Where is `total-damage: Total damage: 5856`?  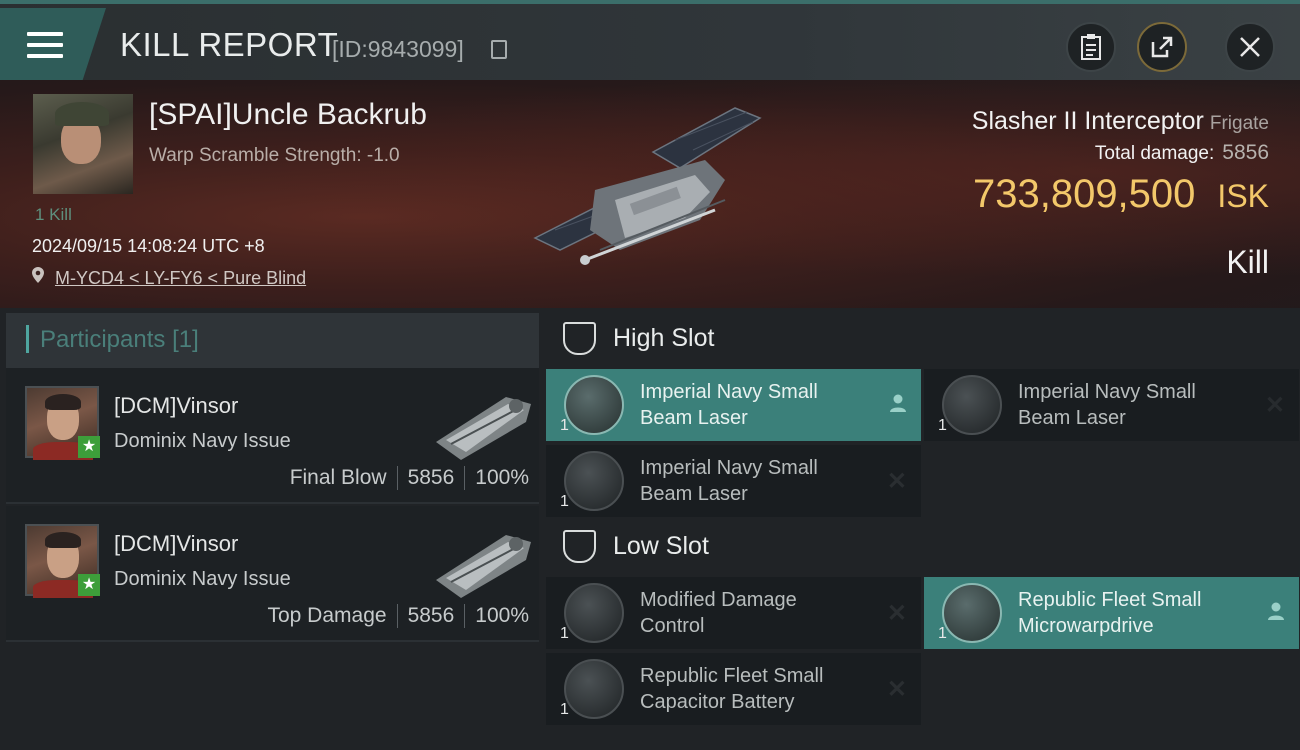 total-damage: Total damage: 5856 is located at coordinates (1182, 153).